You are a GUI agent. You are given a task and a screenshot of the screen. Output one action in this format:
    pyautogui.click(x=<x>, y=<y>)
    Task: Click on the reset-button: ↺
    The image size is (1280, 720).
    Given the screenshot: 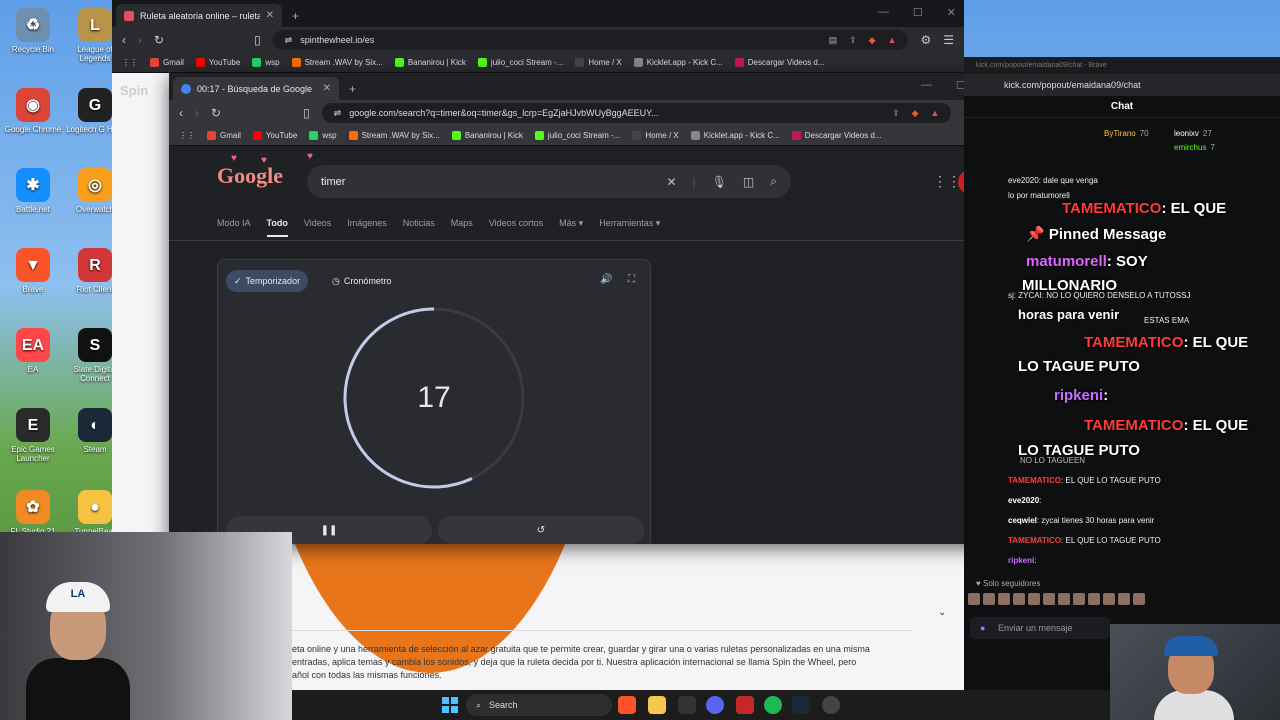 What is the action you would take?
    pyautogui.click(x=541, y=530)
    